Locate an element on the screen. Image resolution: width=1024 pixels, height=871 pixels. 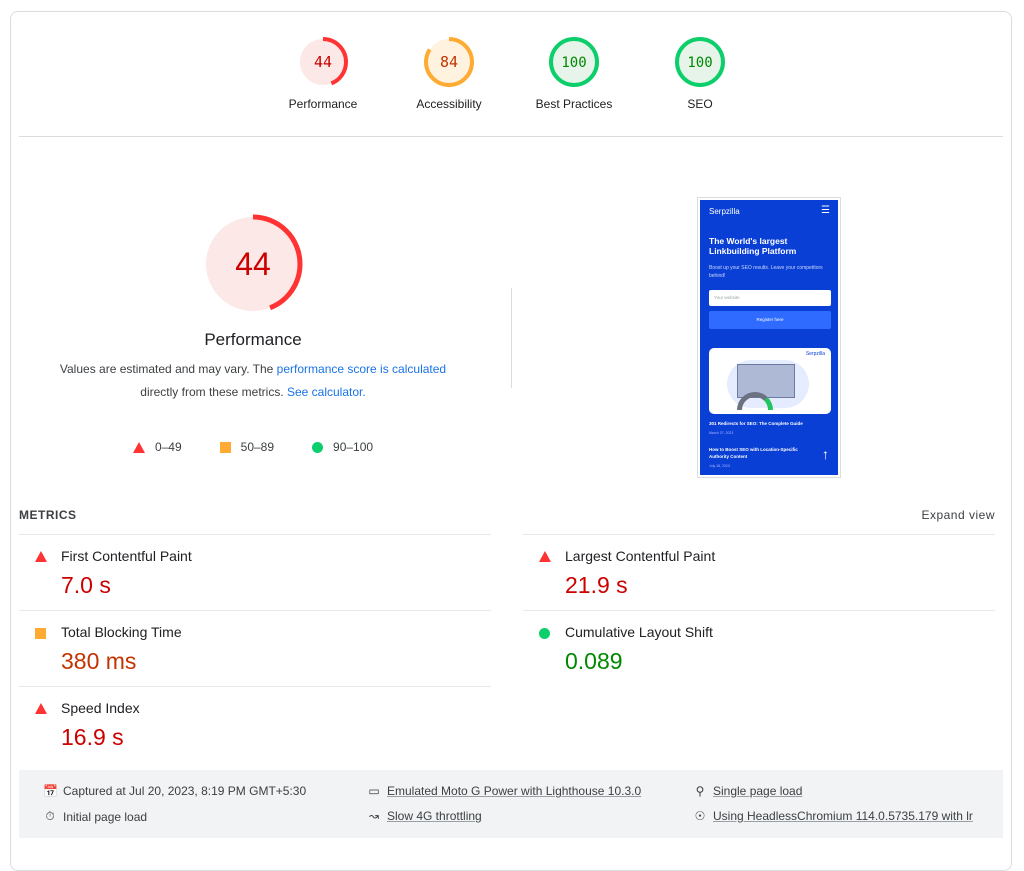
gauge-performance: 44 Performance is located at coordinates (323, 73).